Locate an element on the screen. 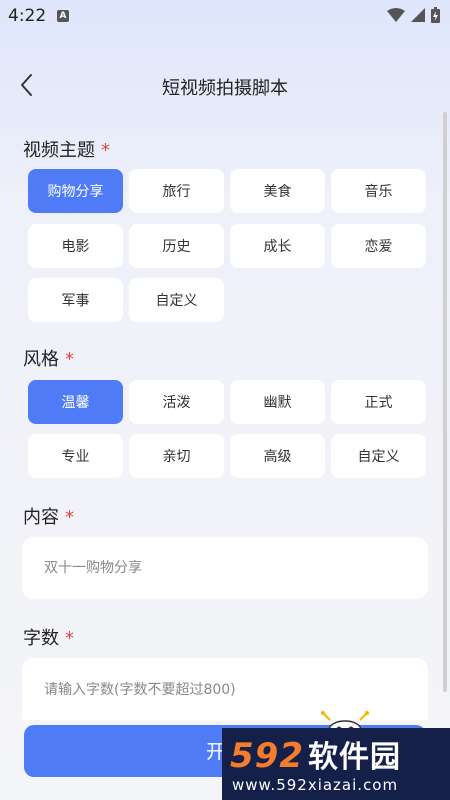  topic-option-music: 音乐 is located at coordinates (378, 191).